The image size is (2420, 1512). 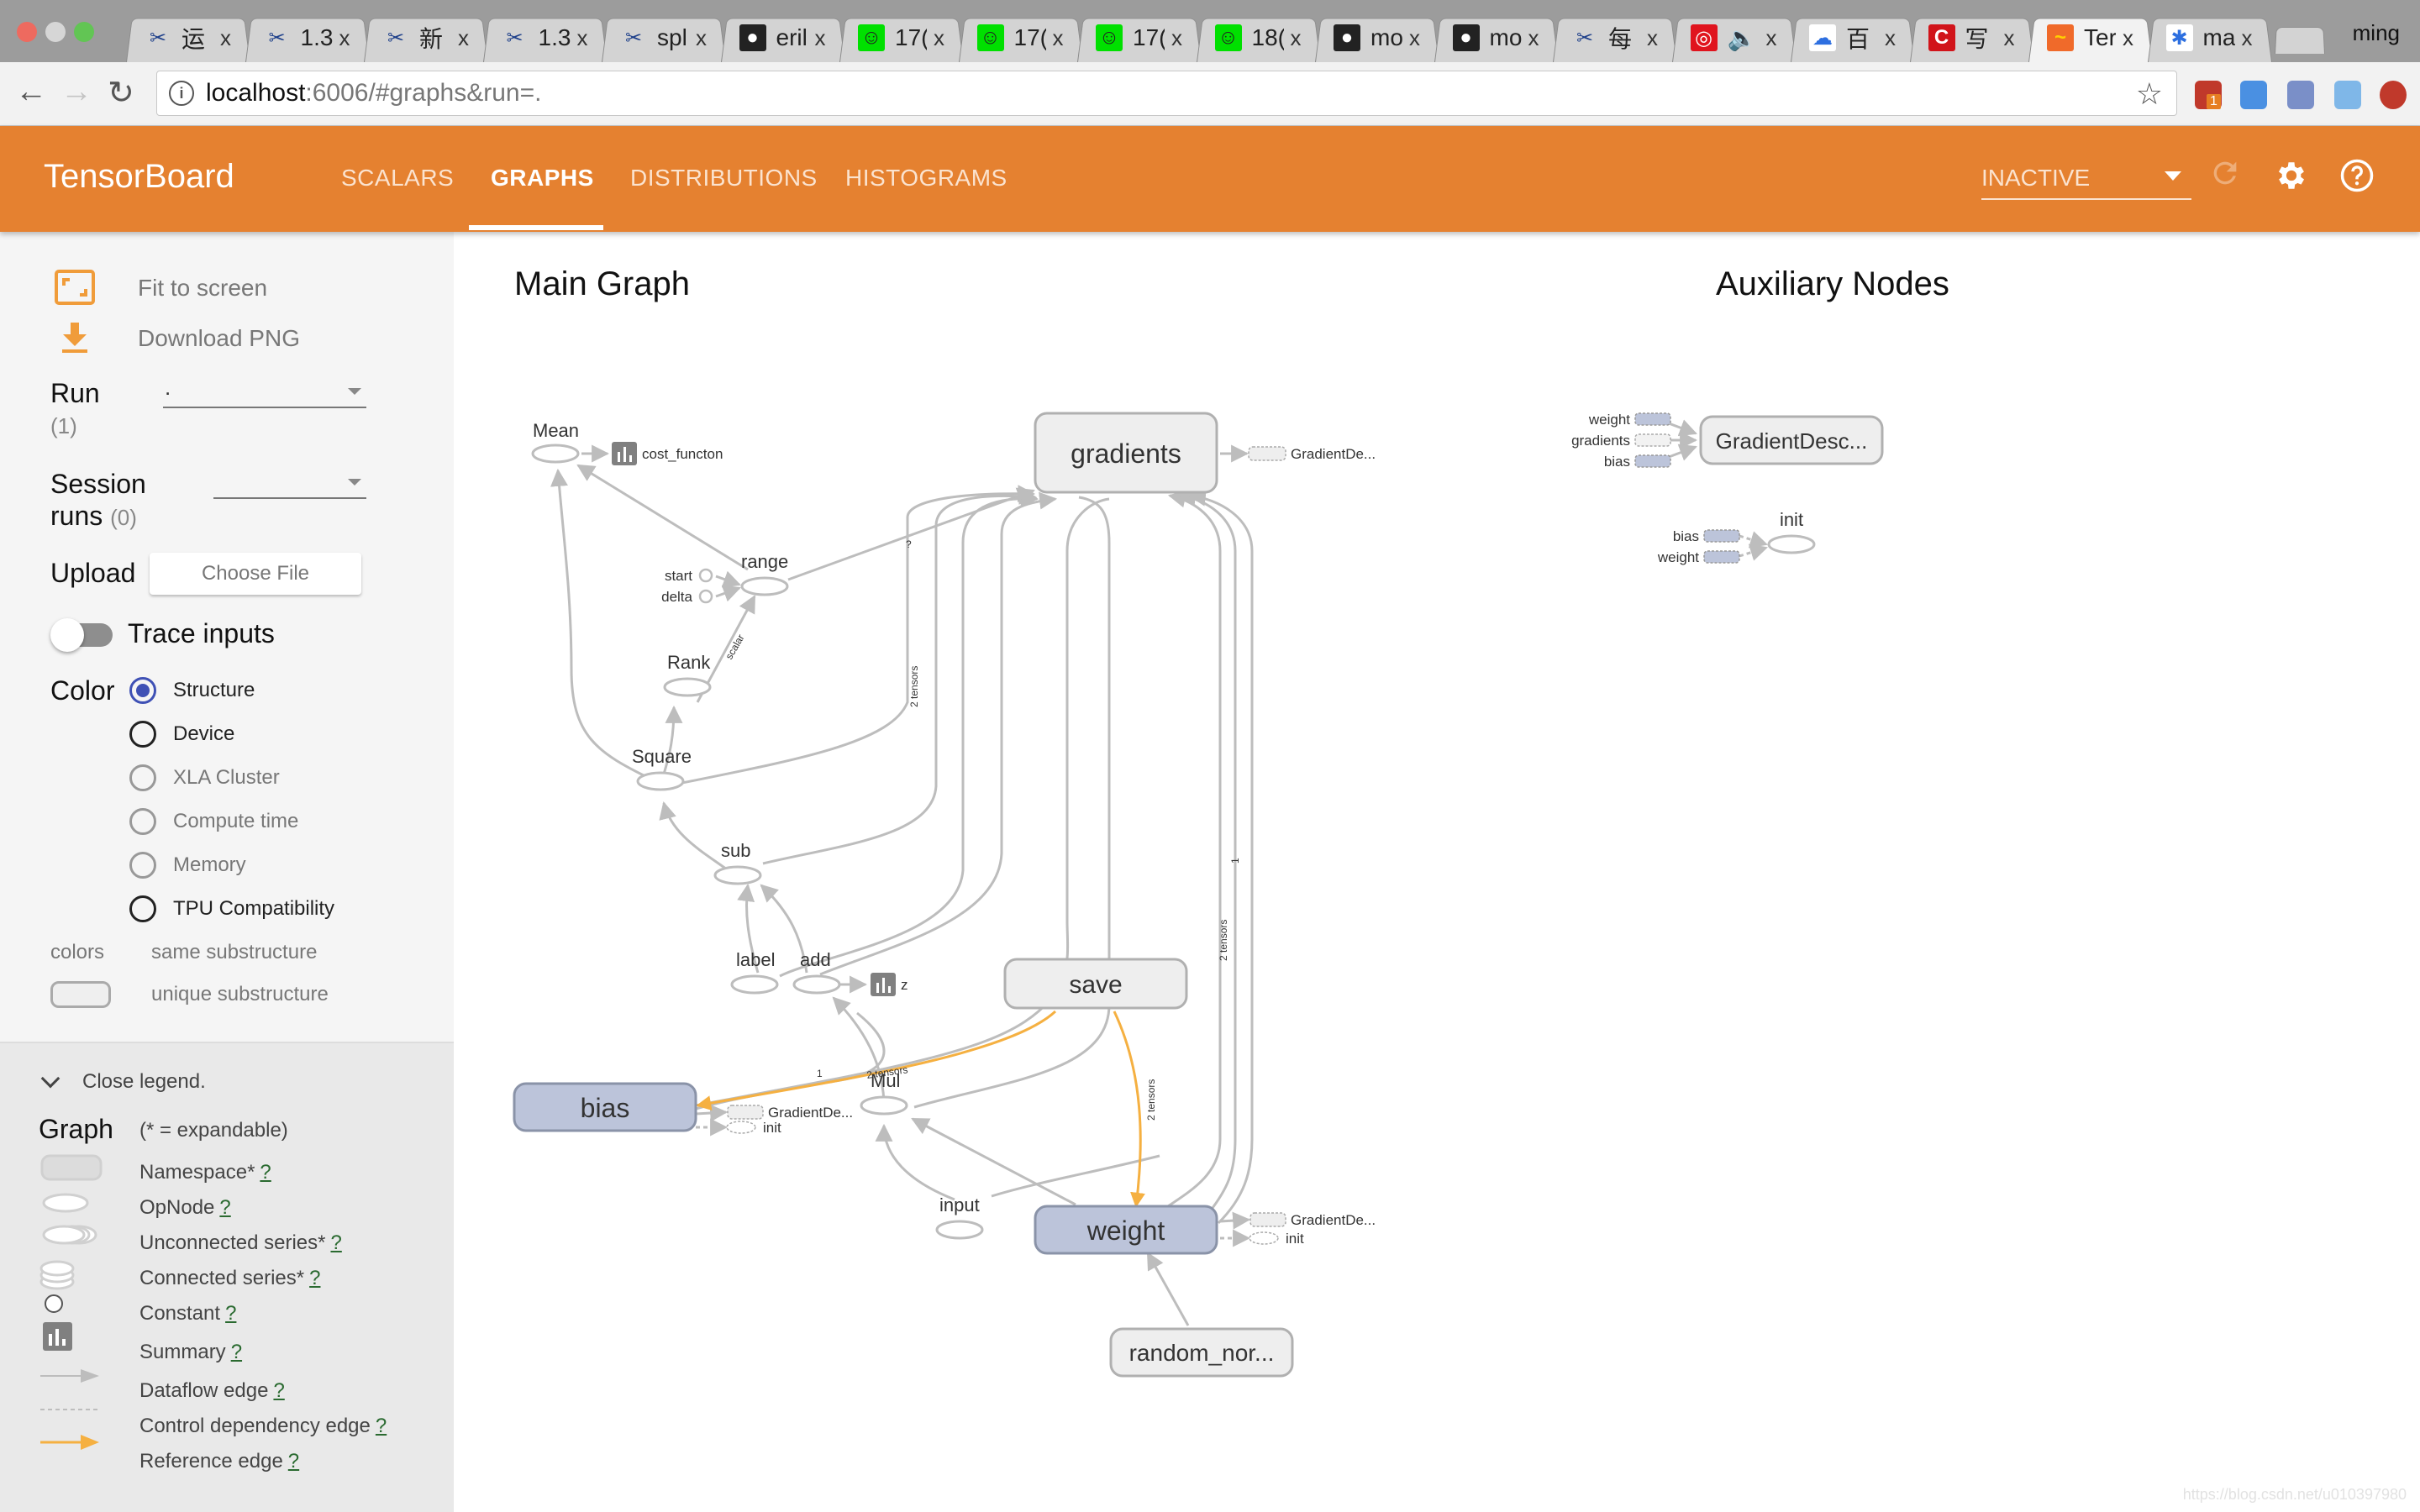 What do you see at coordinates (2357, 175) in the screenshot?
I see `help-icon` at bounding box center [2357, 175].